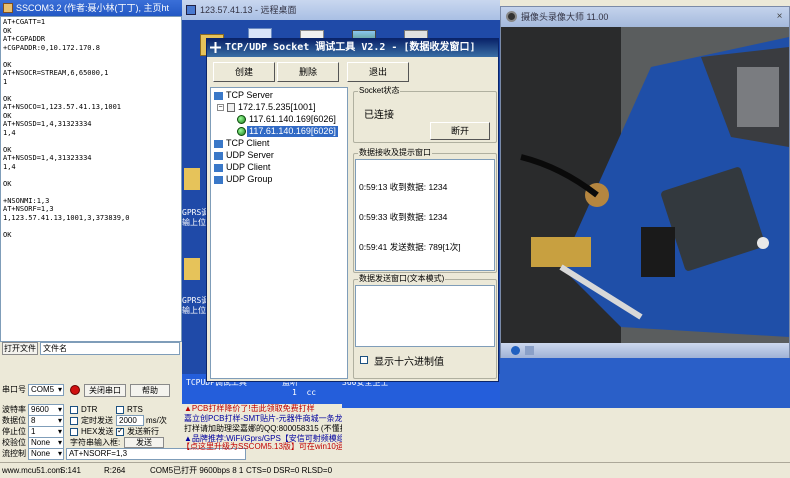  Describe the element at coordinates (565, 17) in the screenshot. I see `camera-title-text: 摄像头录像大师 11.00` at that location.